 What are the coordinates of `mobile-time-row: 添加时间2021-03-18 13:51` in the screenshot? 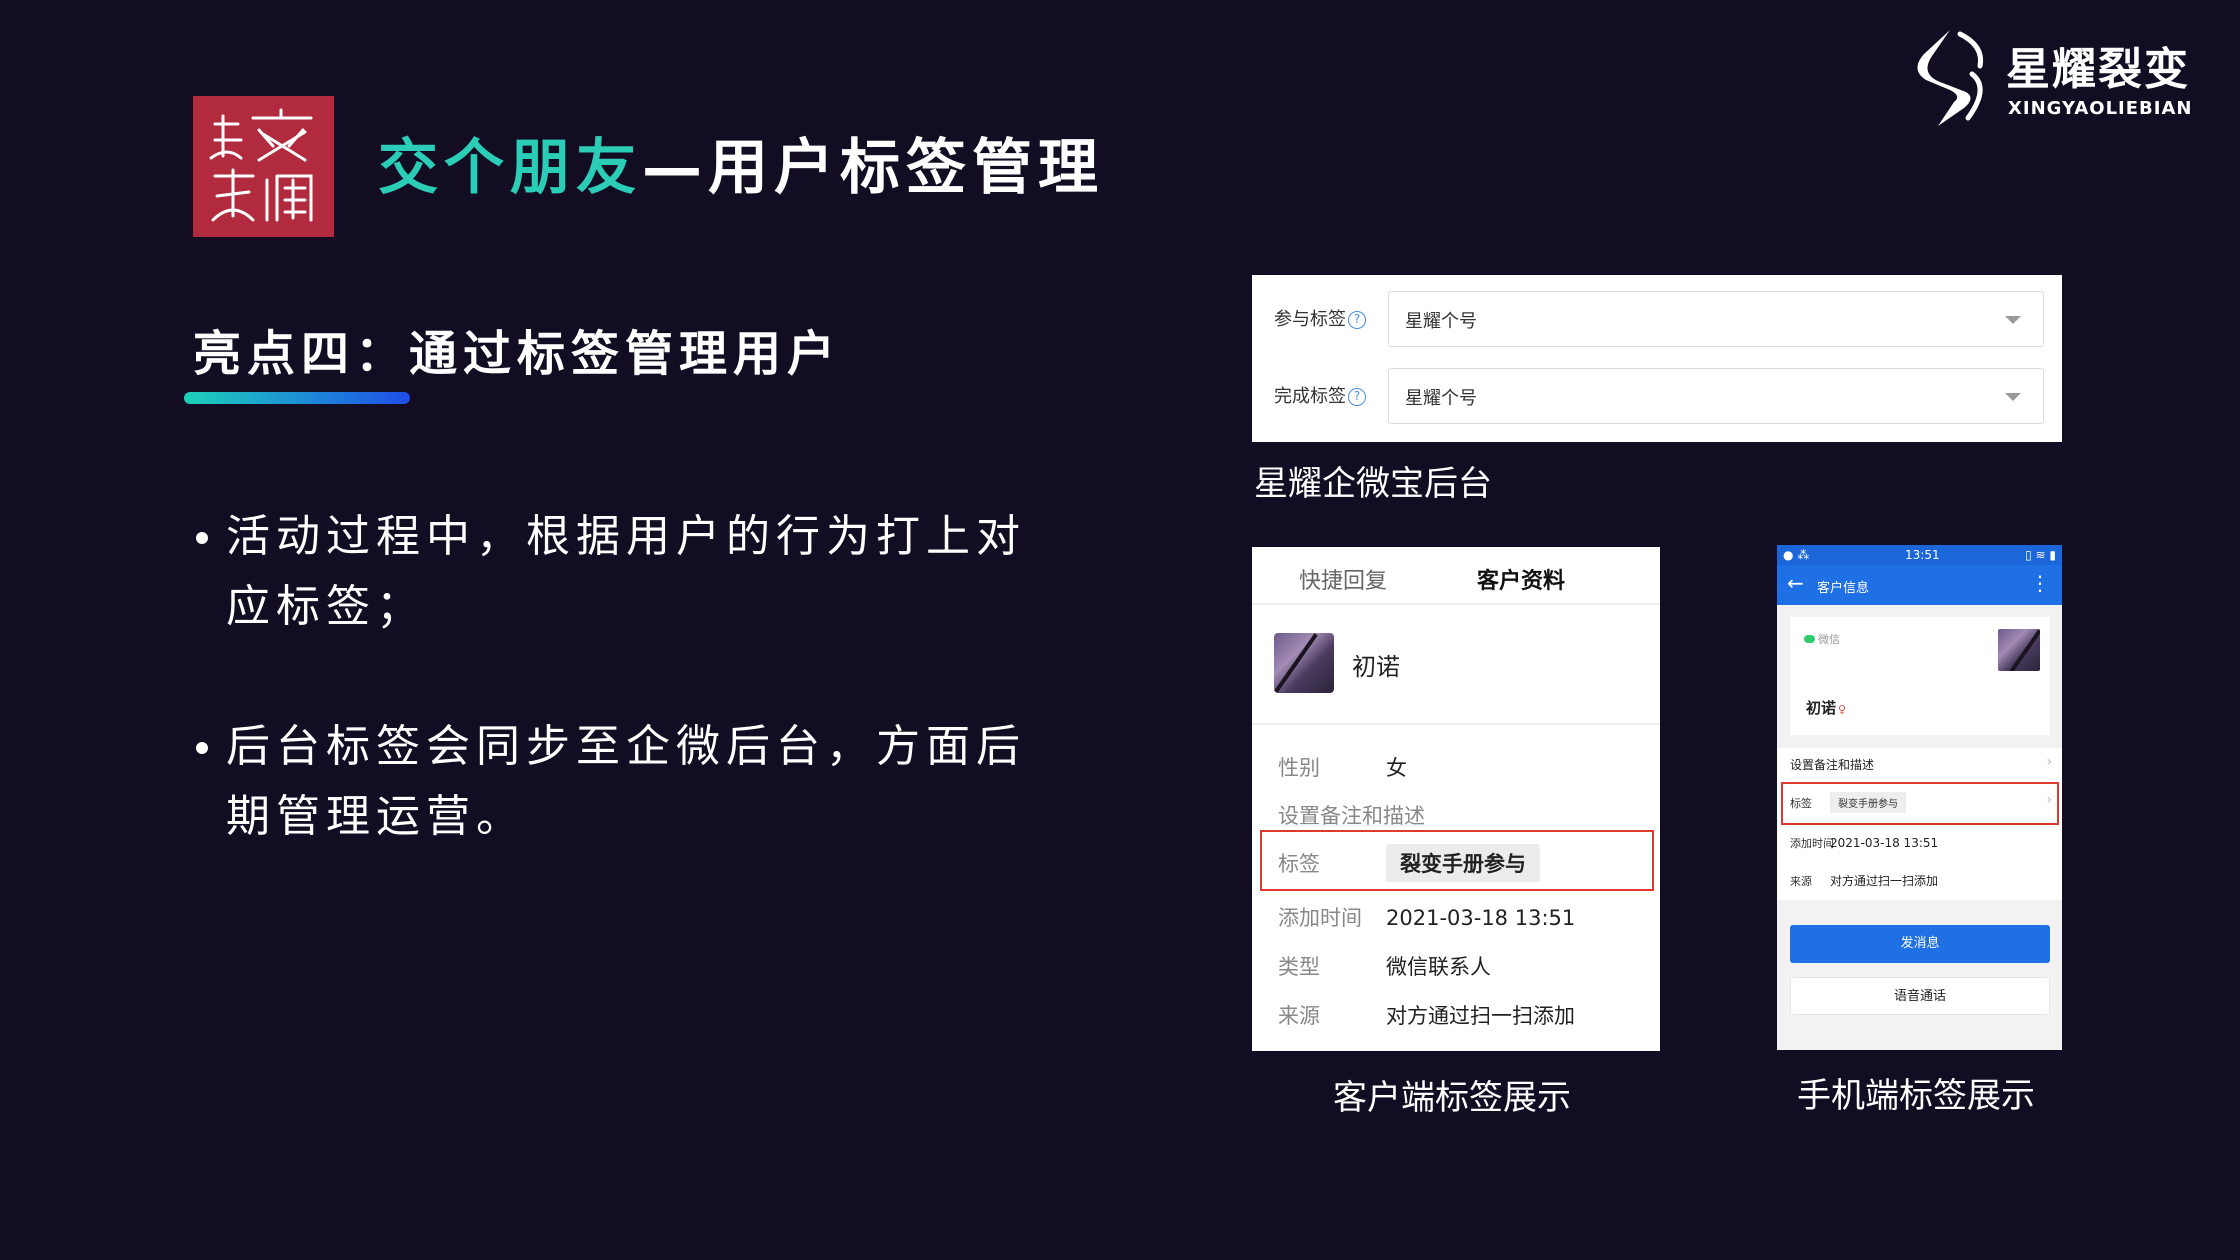 It's located at (1864, 843).